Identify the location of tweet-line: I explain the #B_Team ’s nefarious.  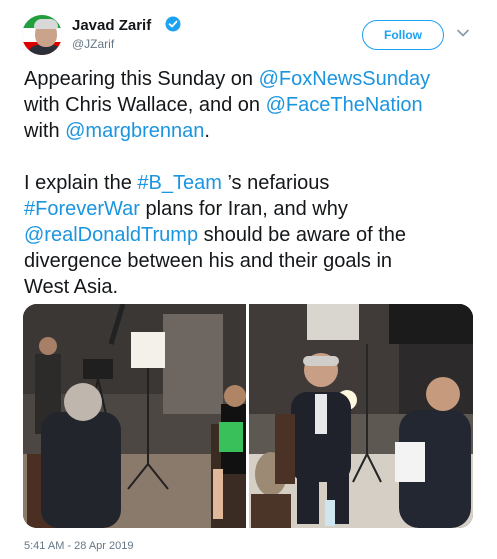
(177, 183).